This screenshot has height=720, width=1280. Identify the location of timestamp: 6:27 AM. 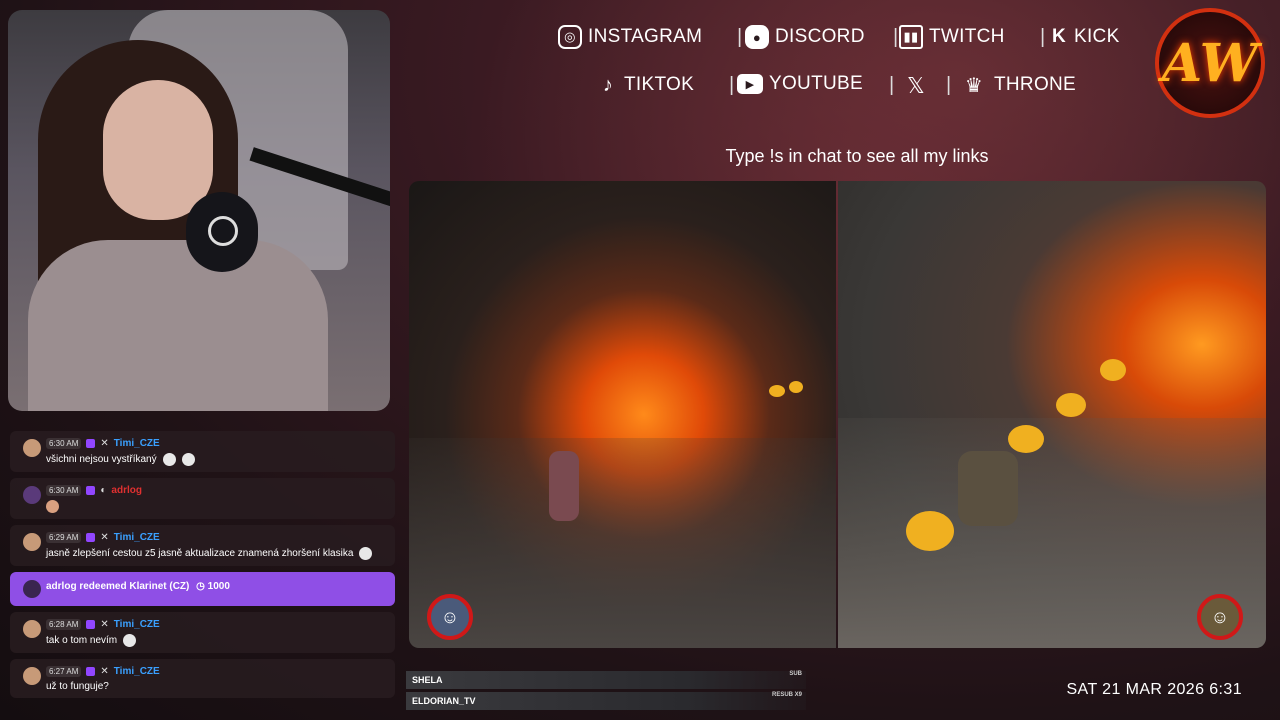
(64, 671).